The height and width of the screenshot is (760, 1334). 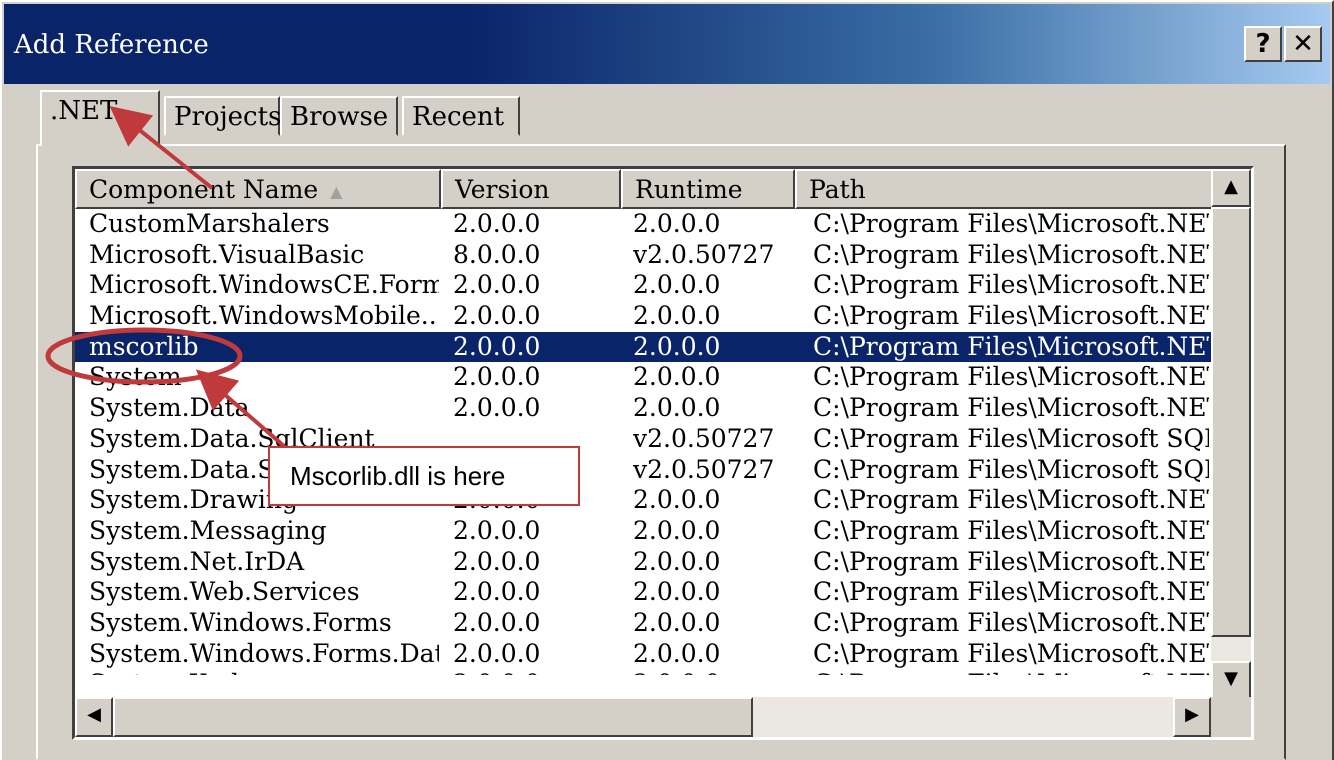 What do you see at coordinates (169, 408) in the screenshot?
I see `cell-name: System.Data` at bounding box center [169, 408].